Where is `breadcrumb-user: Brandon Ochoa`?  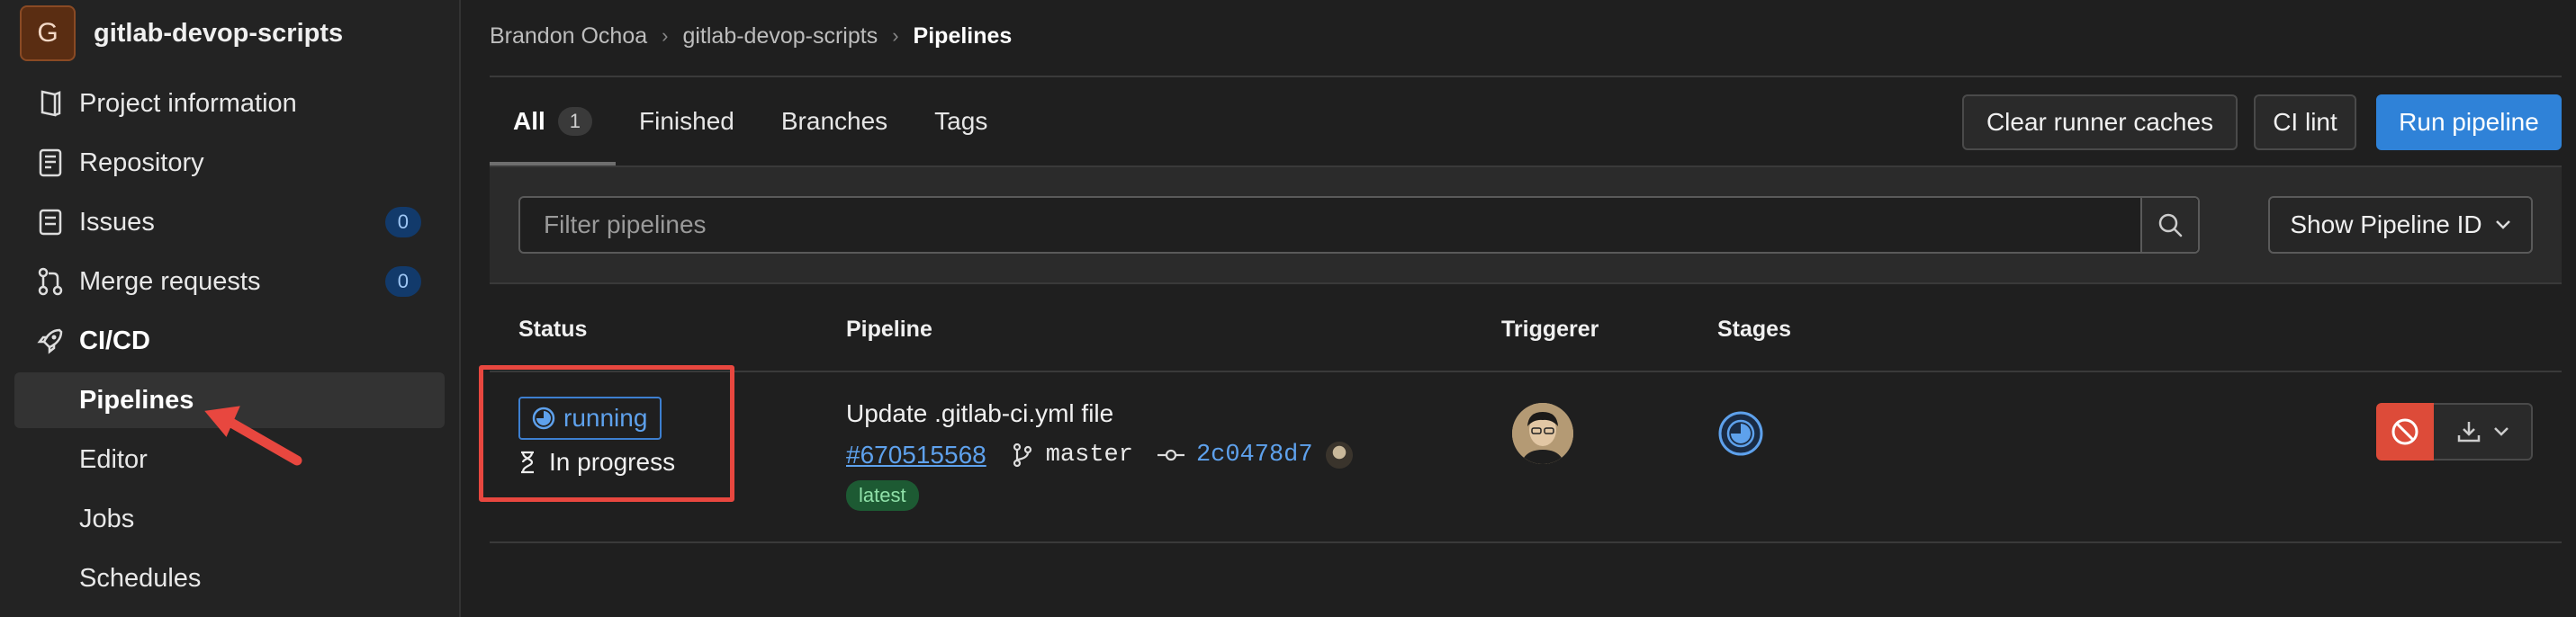
breadcrumb-user: Brandon Ochoa is located at coordinates (568, 36).